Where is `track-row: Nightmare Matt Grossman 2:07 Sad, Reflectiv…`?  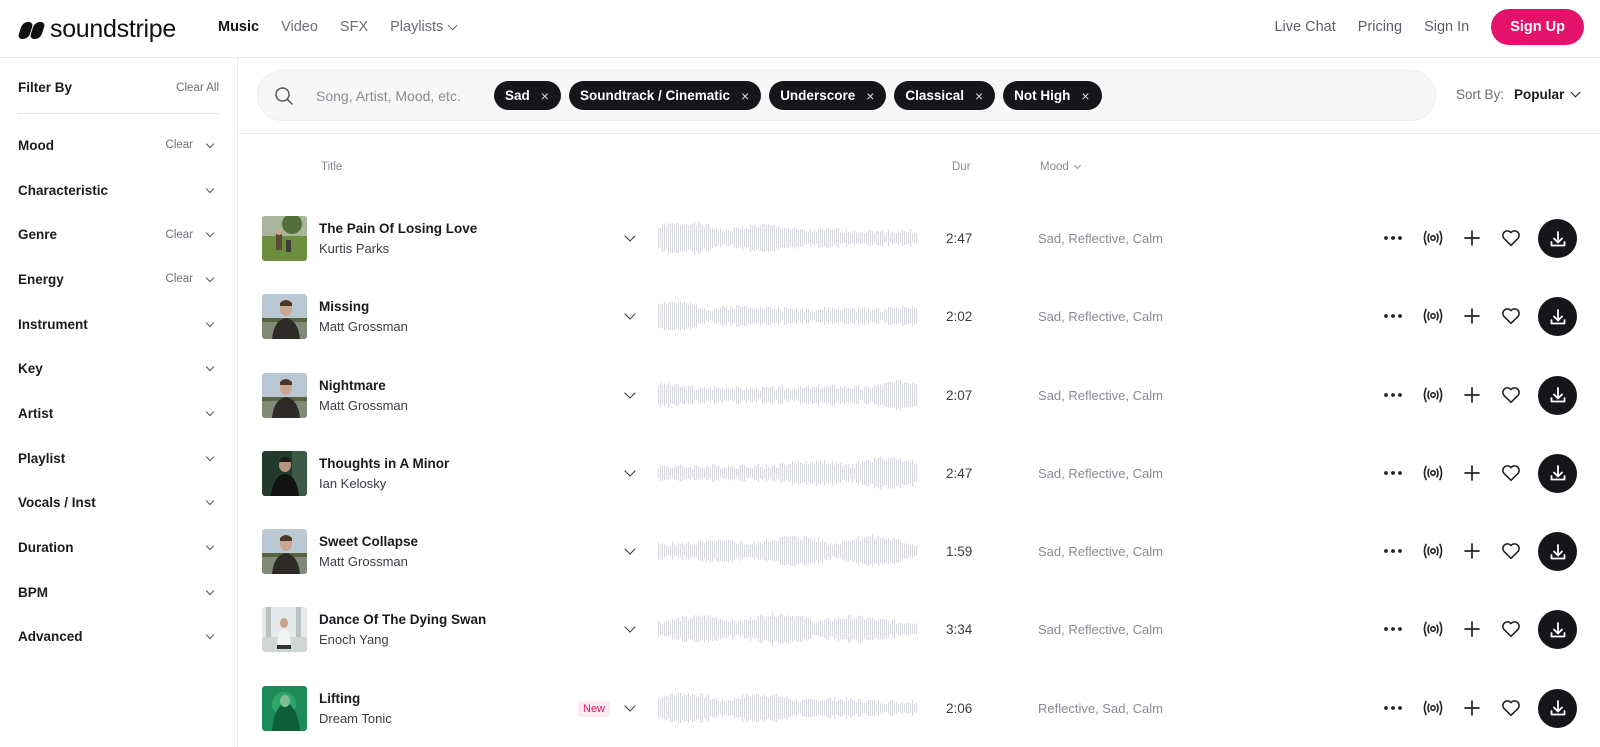
track-row: Nightmare Matt Grossman 2:07 Sad, Reflectiv… is located at coordinates (931, 395).